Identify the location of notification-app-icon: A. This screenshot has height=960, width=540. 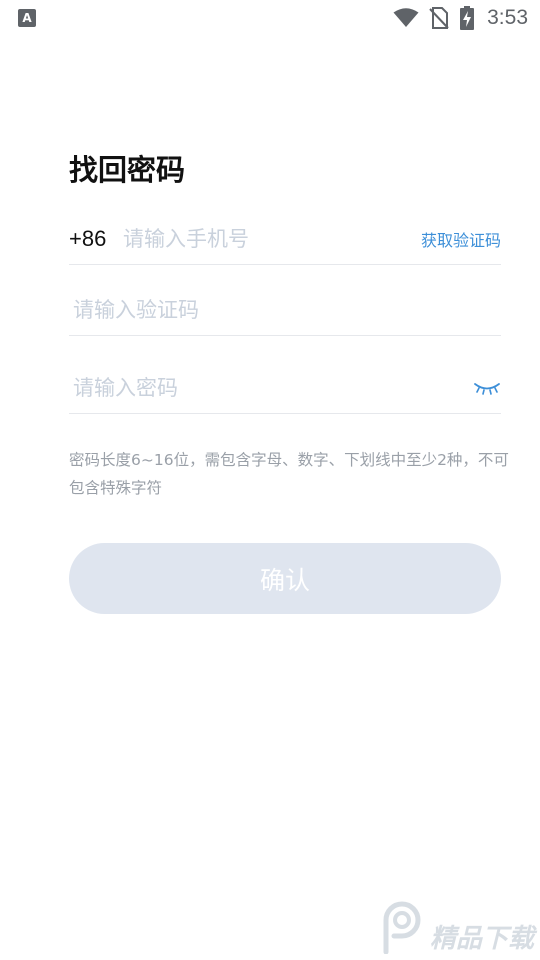
(27, 18).